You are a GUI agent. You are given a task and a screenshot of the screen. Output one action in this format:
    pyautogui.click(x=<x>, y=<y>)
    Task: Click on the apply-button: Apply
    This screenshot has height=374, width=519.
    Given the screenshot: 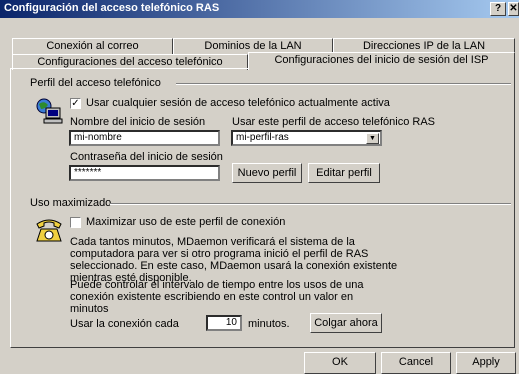 What is the action you would take?
    pyautogui.click(x=486, y=363)
    